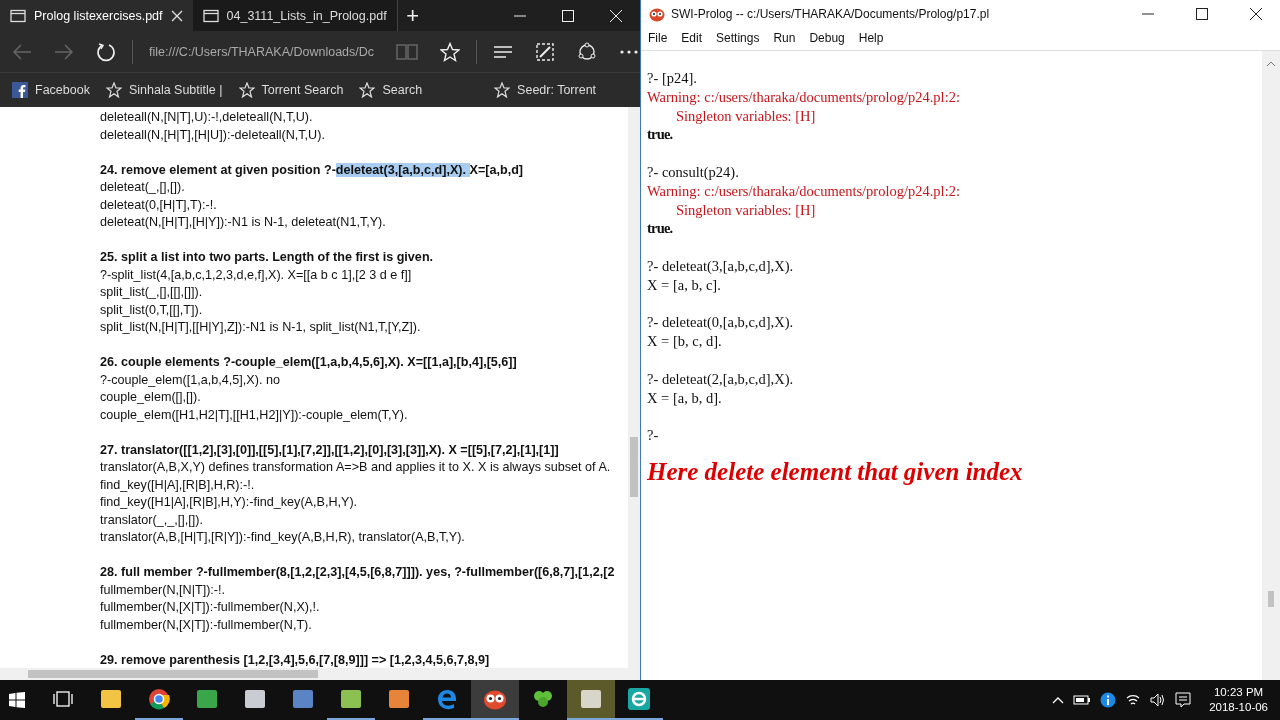 This screenshot has height=720, width=1280. What do you see at coordinates (629, 51) in the screenshot?
I see `more-icon` at bounding box center [629, 51].